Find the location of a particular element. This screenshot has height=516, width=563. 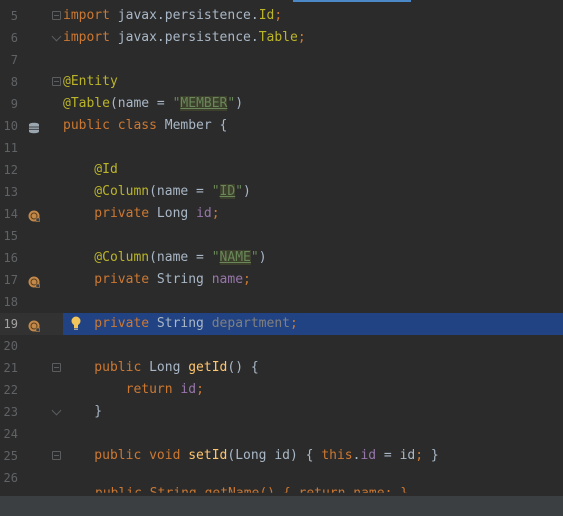

code-text: private String department; is located at coordinates (180, 324).